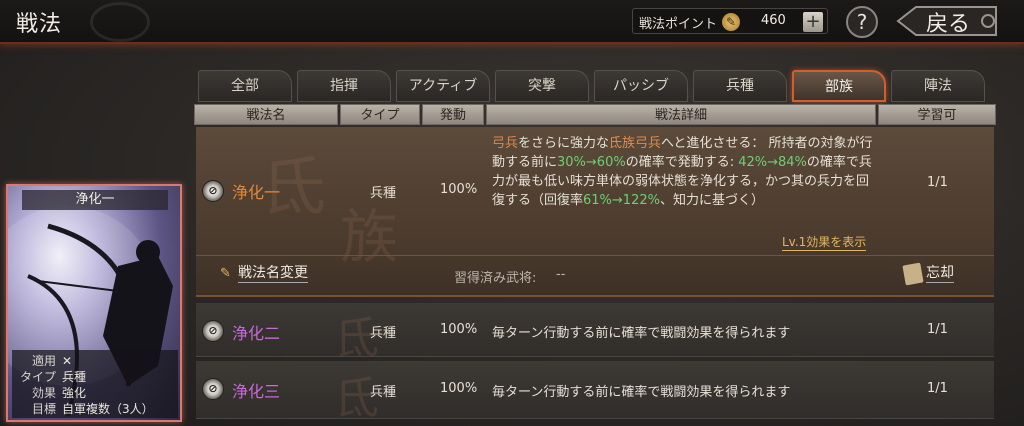  I want to click on tab-all: 全部, so click(245, 86).